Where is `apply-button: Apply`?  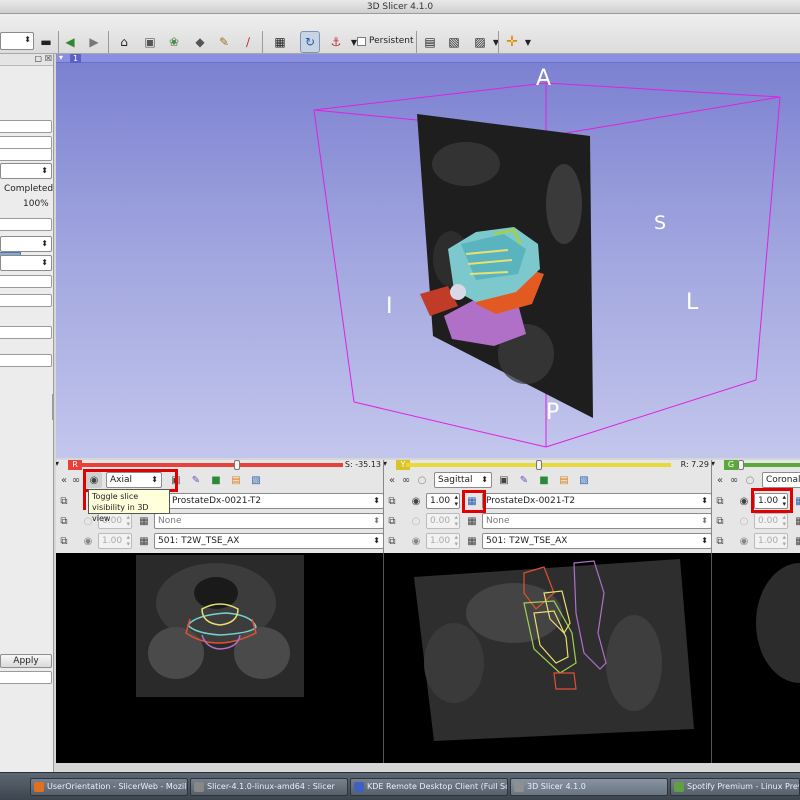 apply-button: Apply is located at coordinates (26, 661).